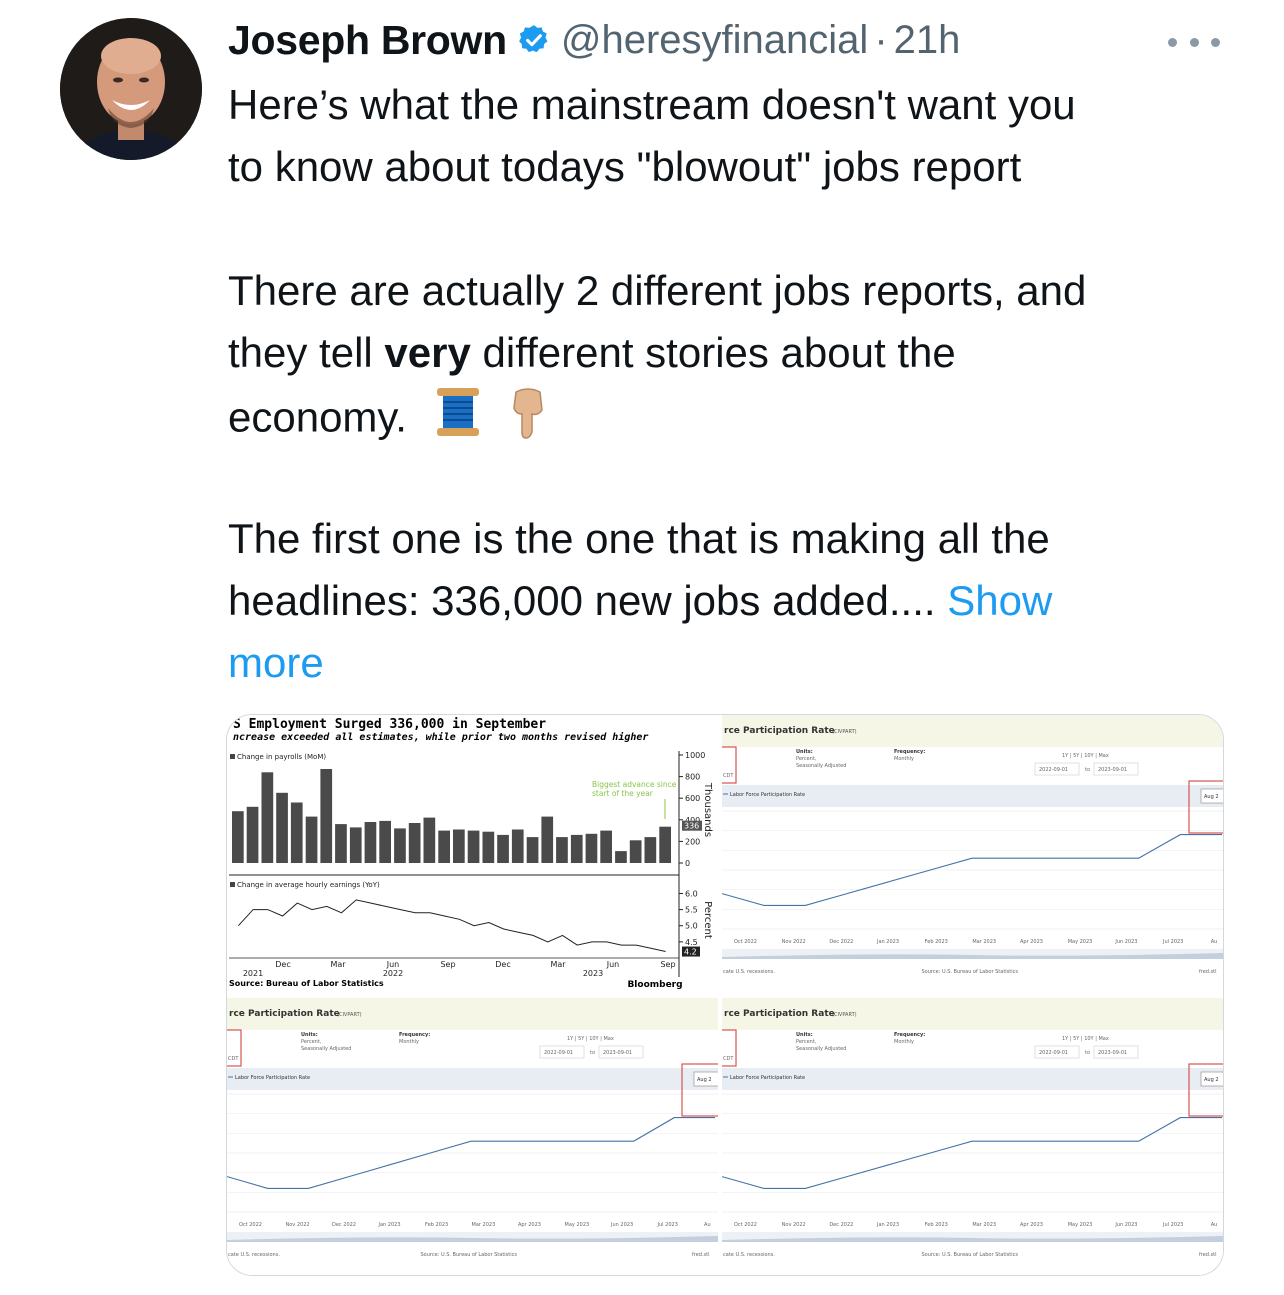 The image size is (1284, 1295). What do you see at coordinates (1080, 942) in the screenshot?
I see `x-tick-label: May 2023` at bounding box center [1080, 942].